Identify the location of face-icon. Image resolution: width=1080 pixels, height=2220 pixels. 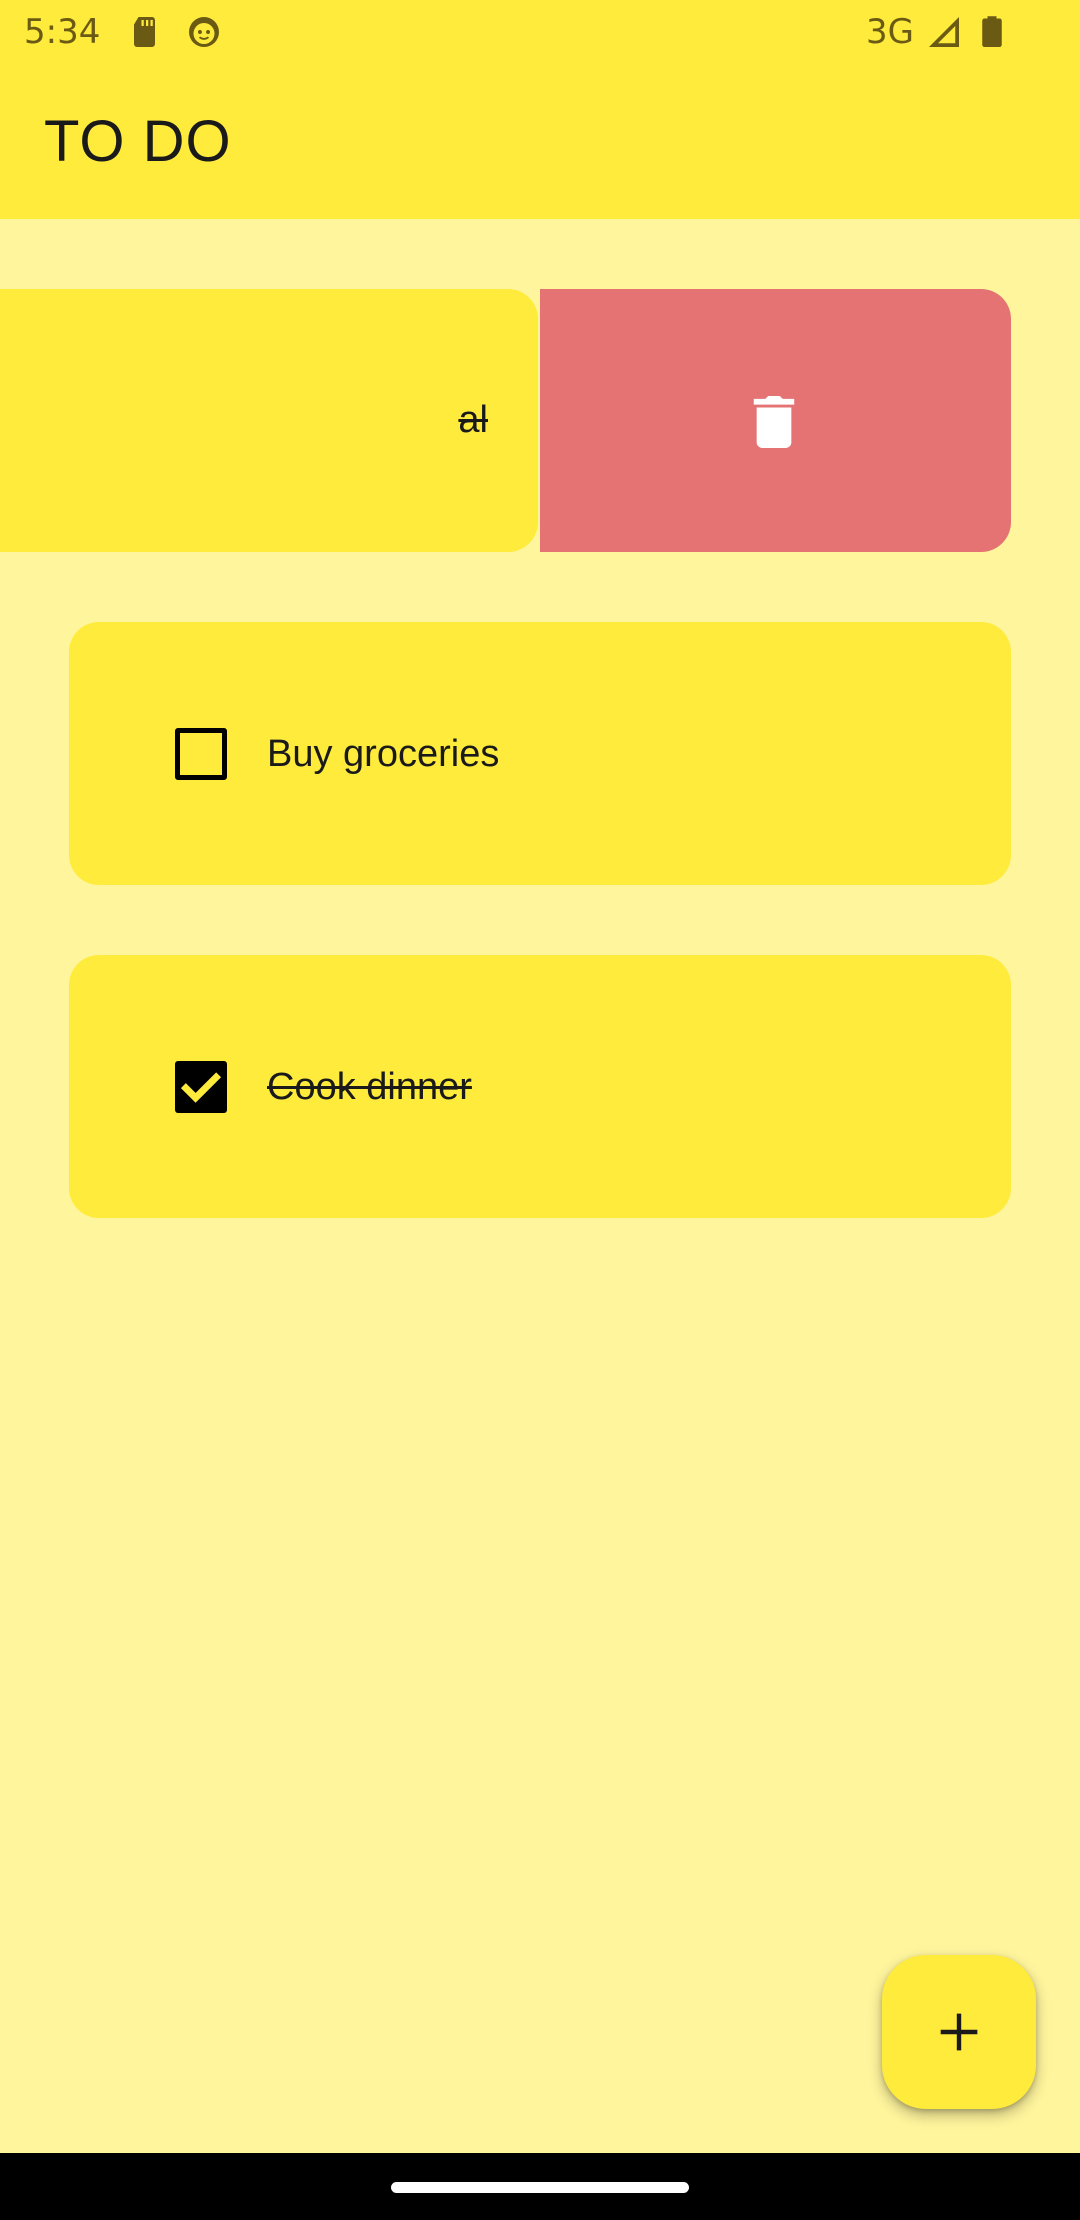
(204, 32).